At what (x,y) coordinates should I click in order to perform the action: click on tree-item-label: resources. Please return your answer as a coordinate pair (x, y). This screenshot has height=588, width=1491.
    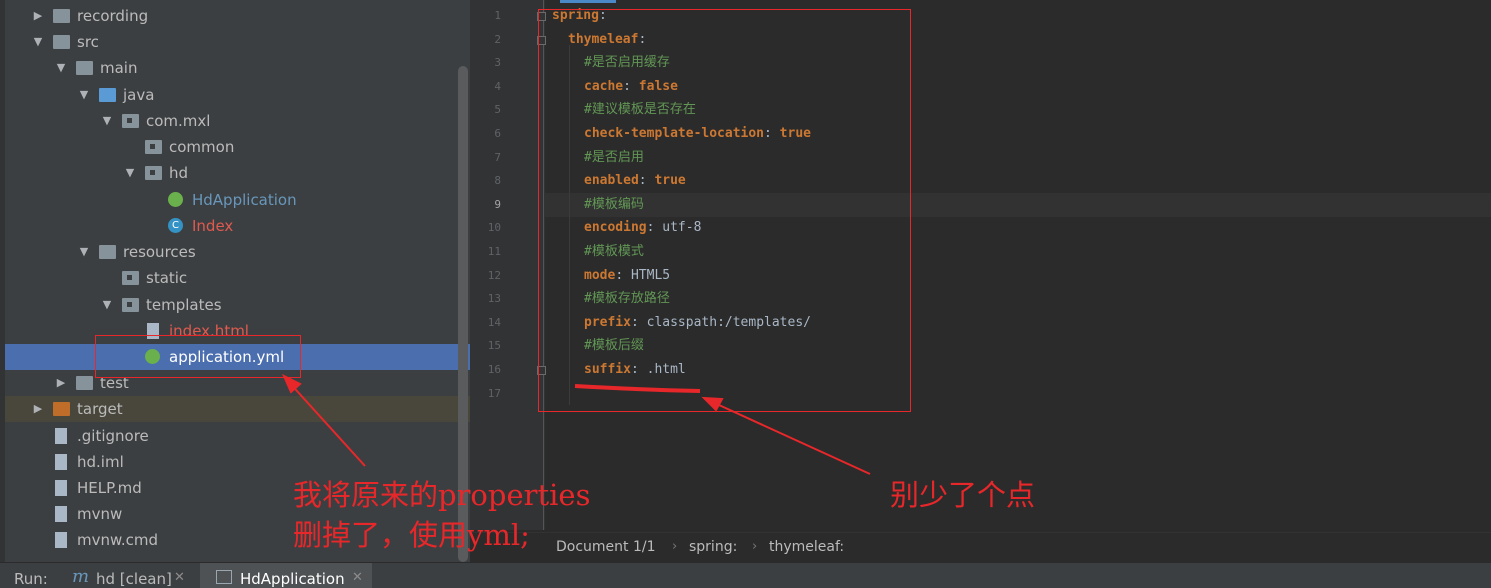
    Looking at the image, I should click on (159, 252).